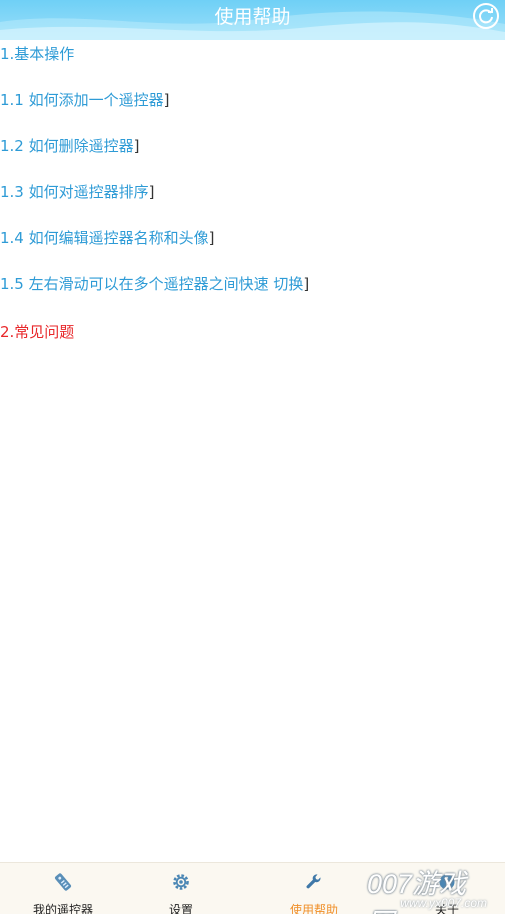 This screenshot has width=505, height=914. I want to click on tab-help: 使用帮助, so click(314, 888).